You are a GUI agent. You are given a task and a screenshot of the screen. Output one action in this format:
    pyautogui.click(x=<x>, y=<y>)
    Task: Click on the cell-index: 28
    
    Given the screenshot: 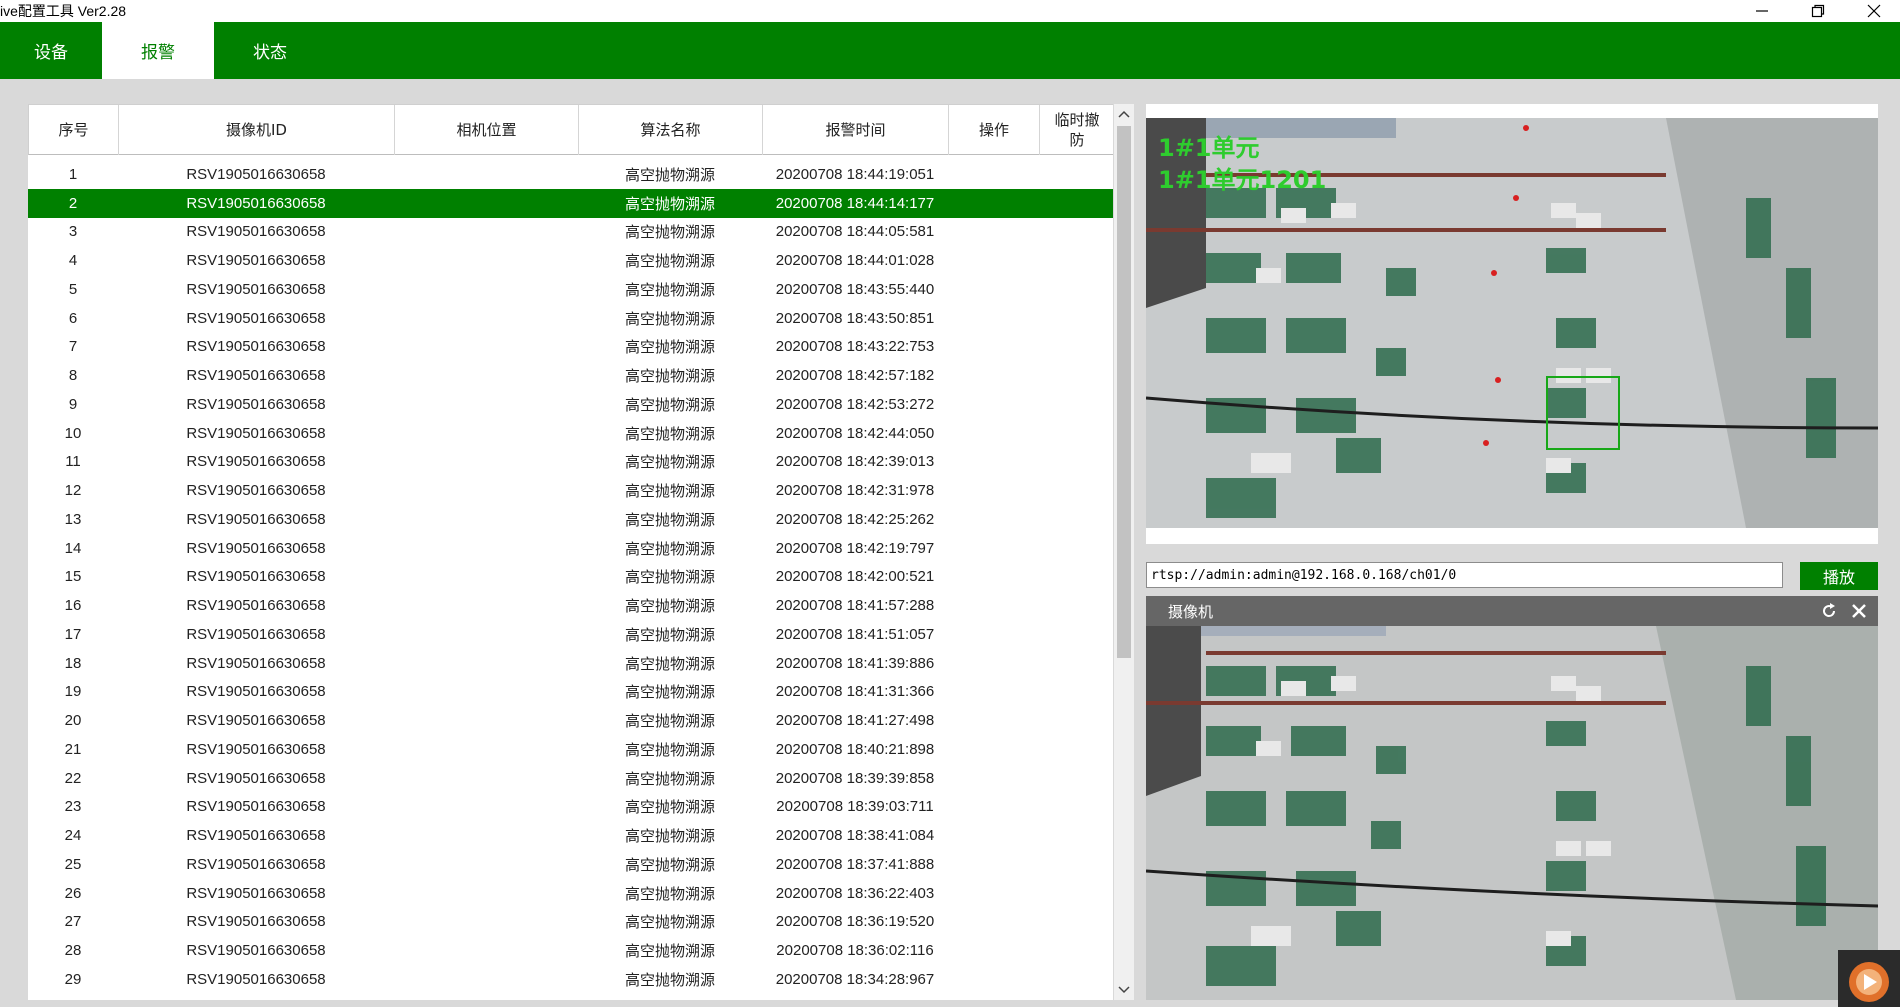 What is the action you would take?
    pyautogui.click(x=73, y=951)
    